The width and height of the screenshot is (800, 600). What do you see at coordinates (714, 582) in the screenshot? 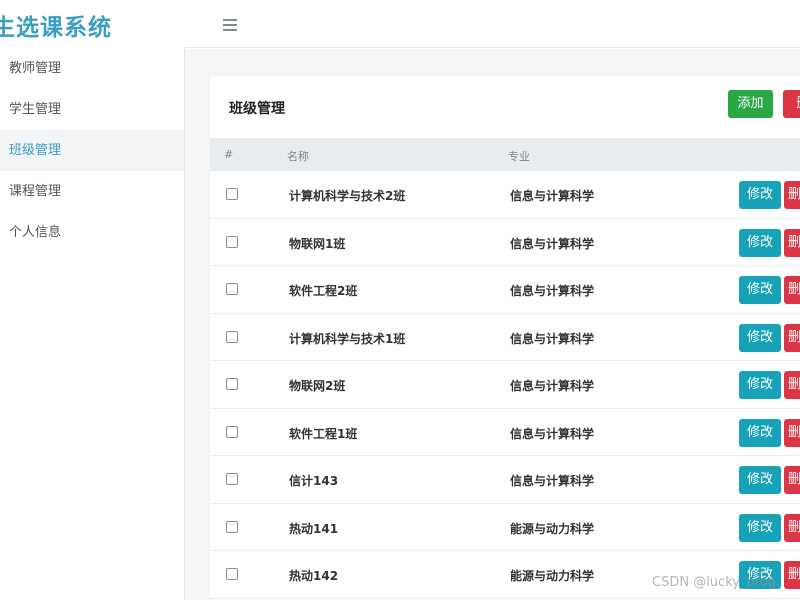
I see `watermark: CSDN @lucky_prog` at bounding box center [714, 582].